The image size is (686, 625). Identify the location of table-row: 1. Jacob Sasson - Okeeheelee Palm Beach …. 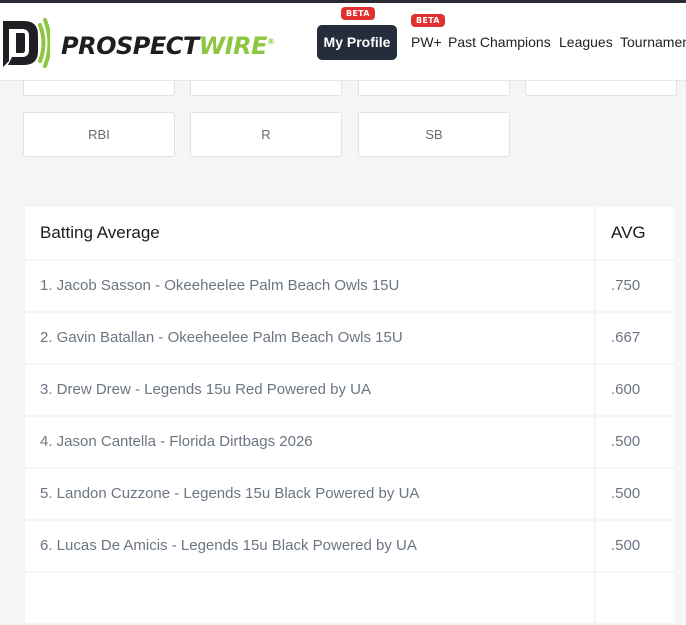
(349, 286).